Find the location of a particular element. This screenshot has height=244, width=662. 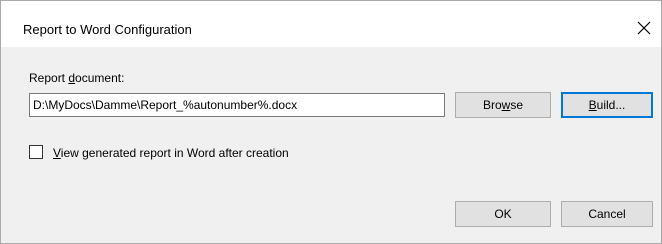

build-accelerator: B is located at coordinates (592, 105).